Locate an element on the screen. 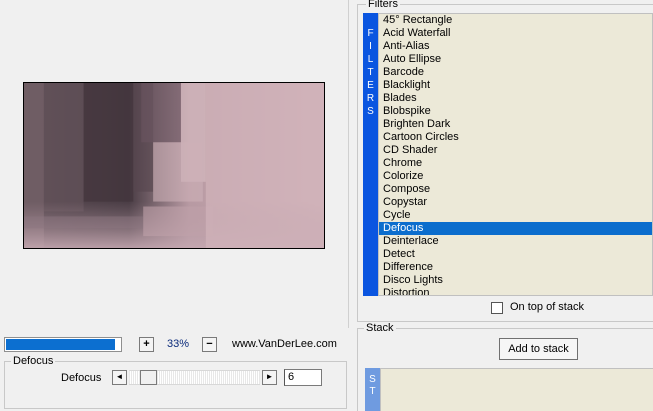  zoom-level: 33% is located at coordinates (178, 344).